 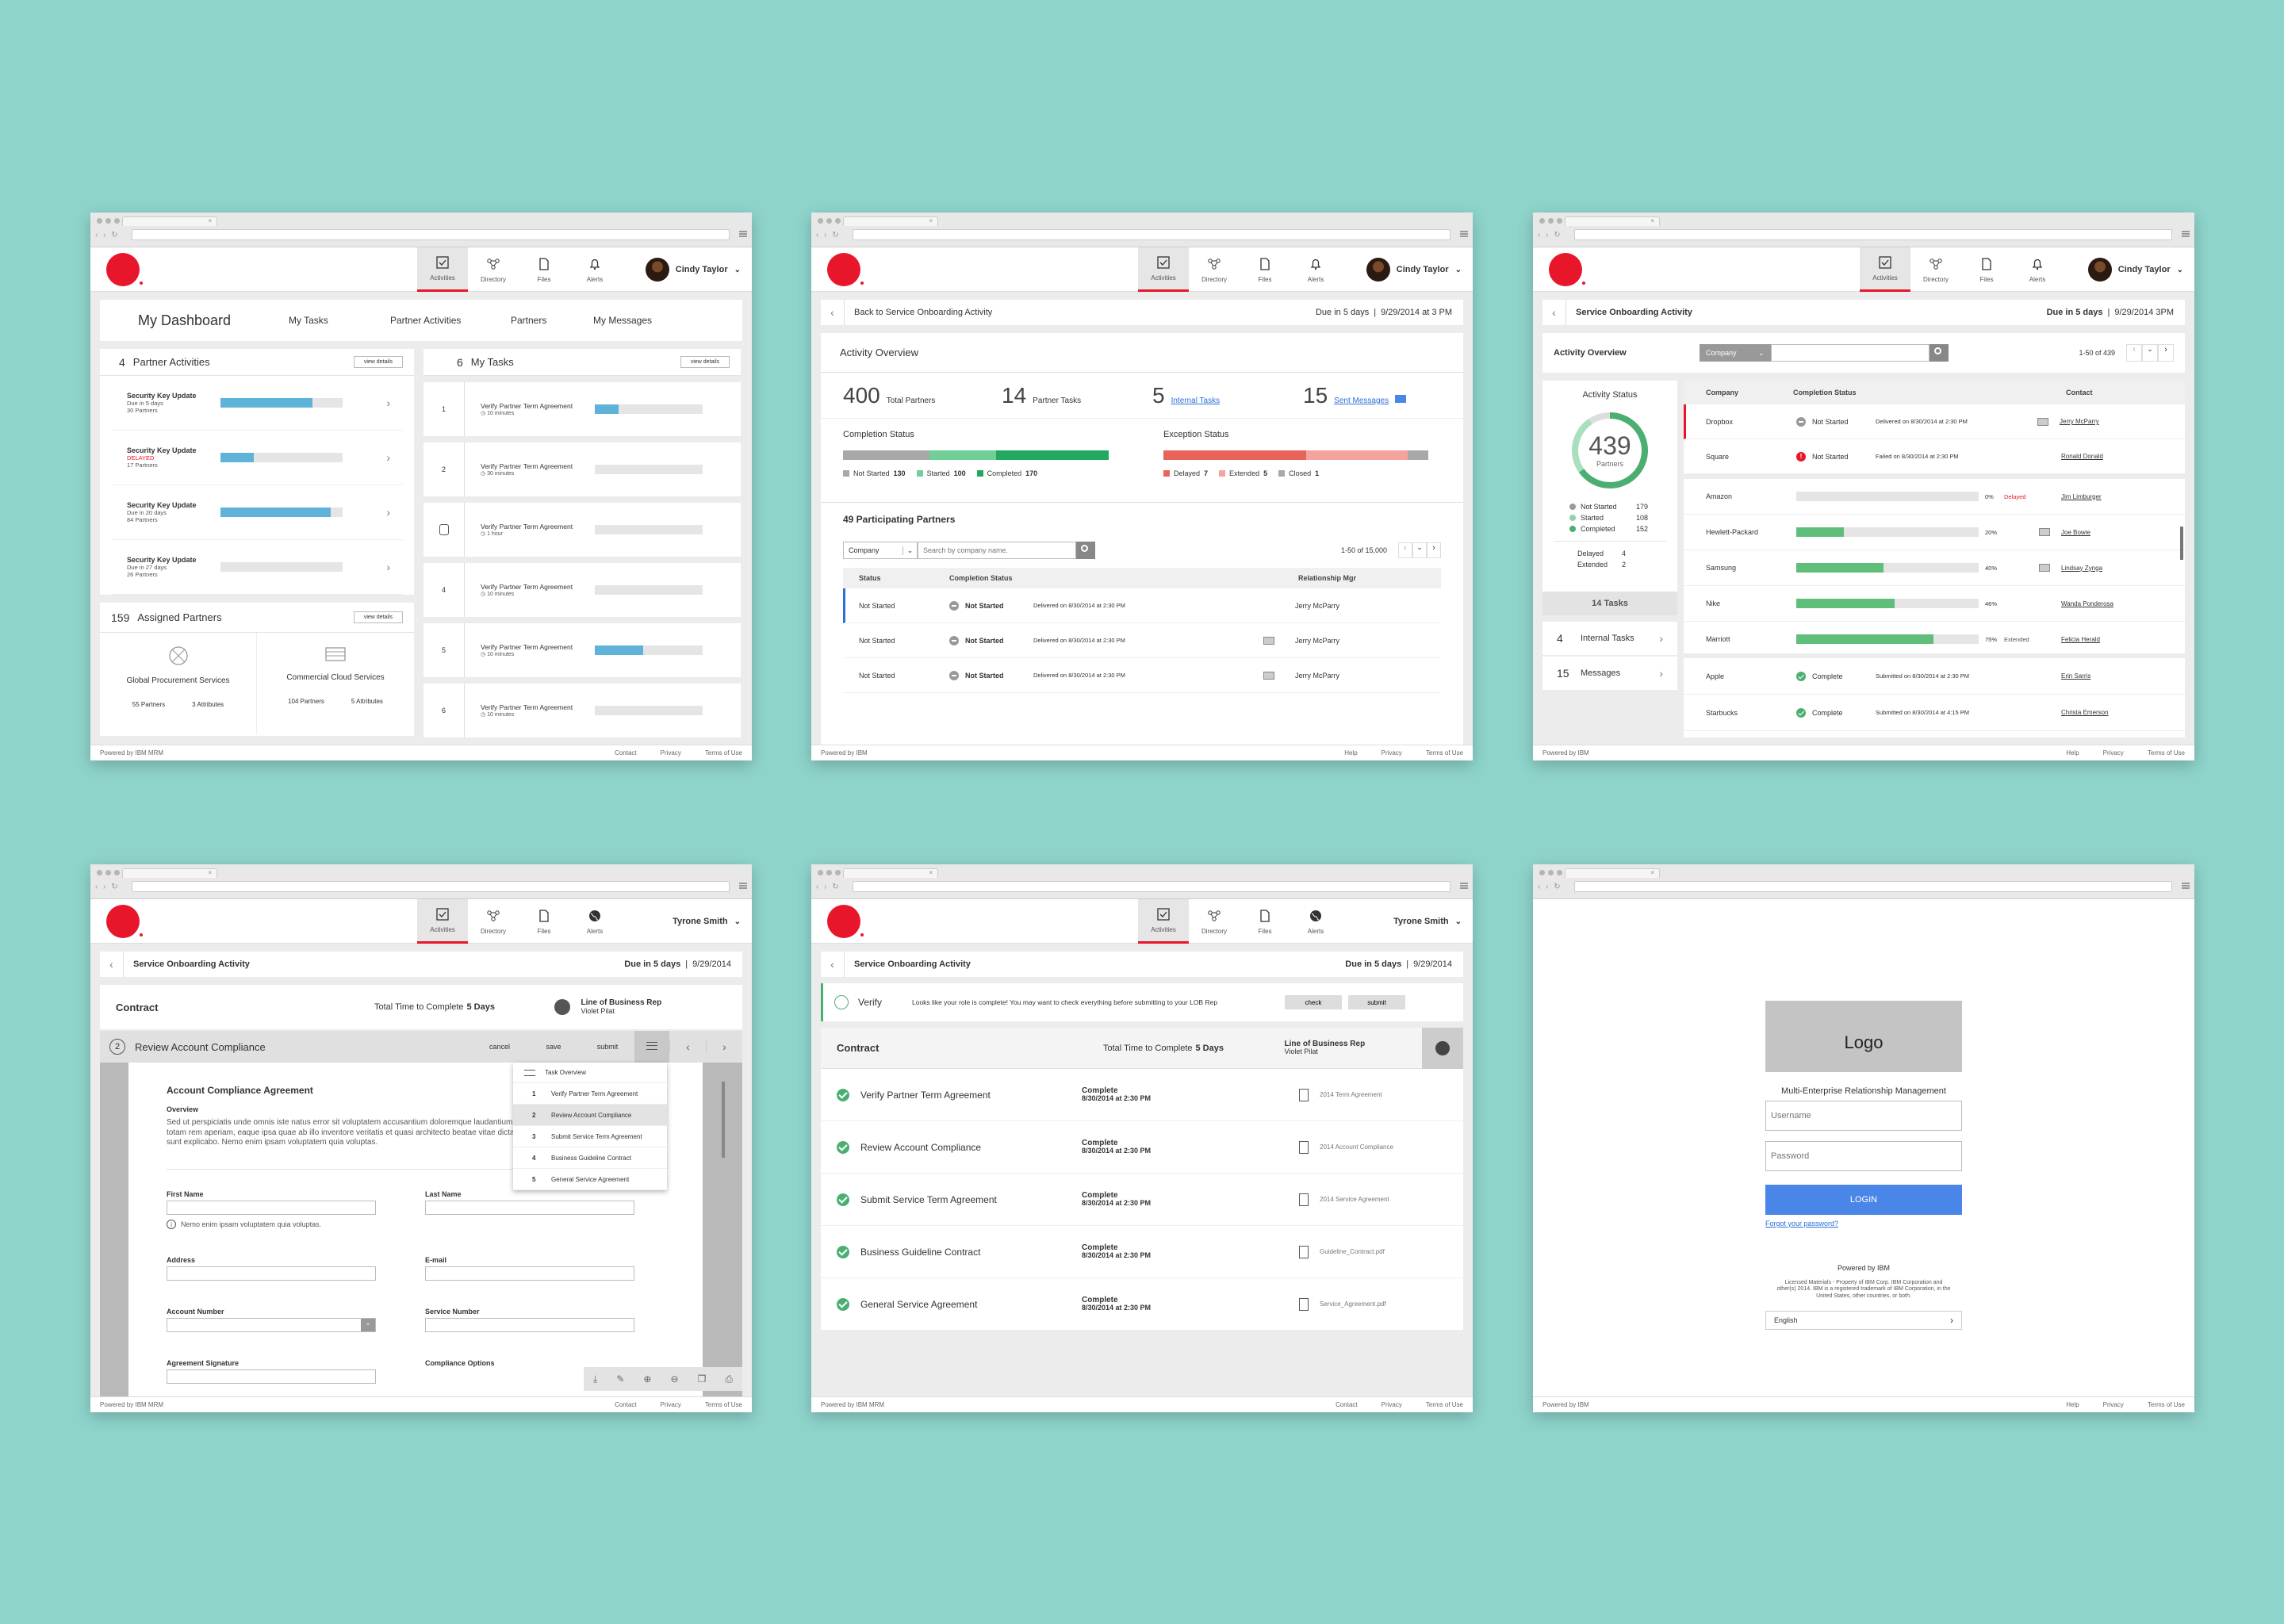 What do you see at coordinates (1850, 353) in the screenshot?
I see `search-input` at bounding box center [1850, 353].